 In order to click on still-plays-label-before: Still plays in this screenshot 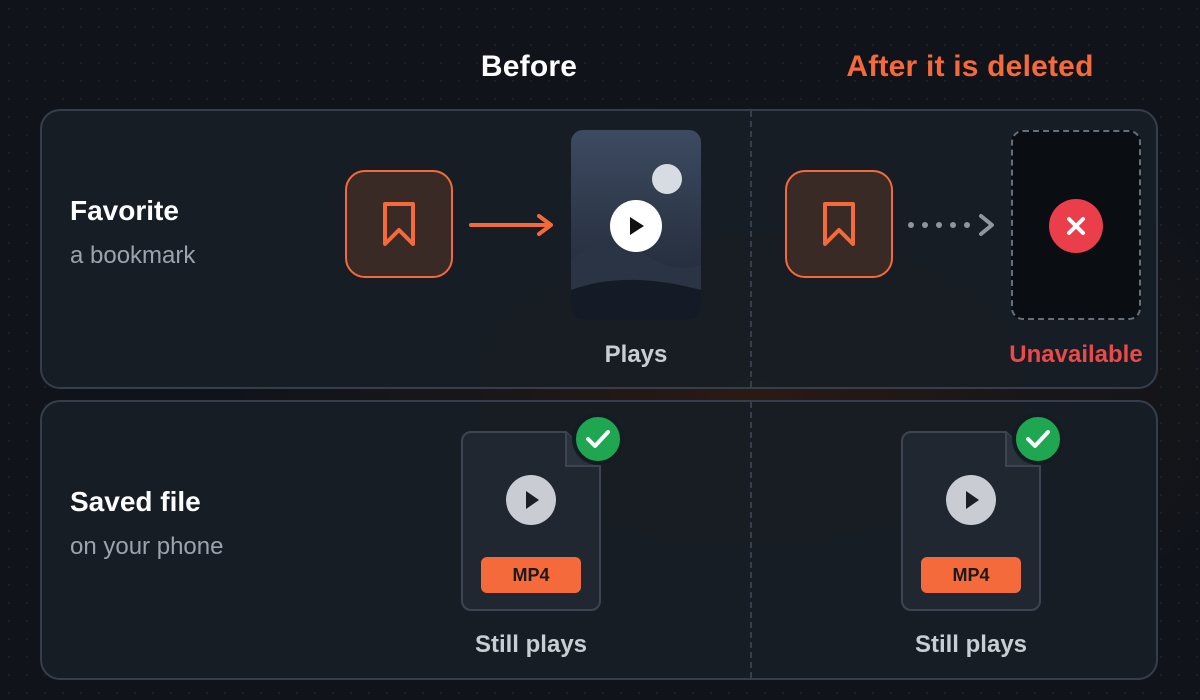, I will do `click(531, 644)`.